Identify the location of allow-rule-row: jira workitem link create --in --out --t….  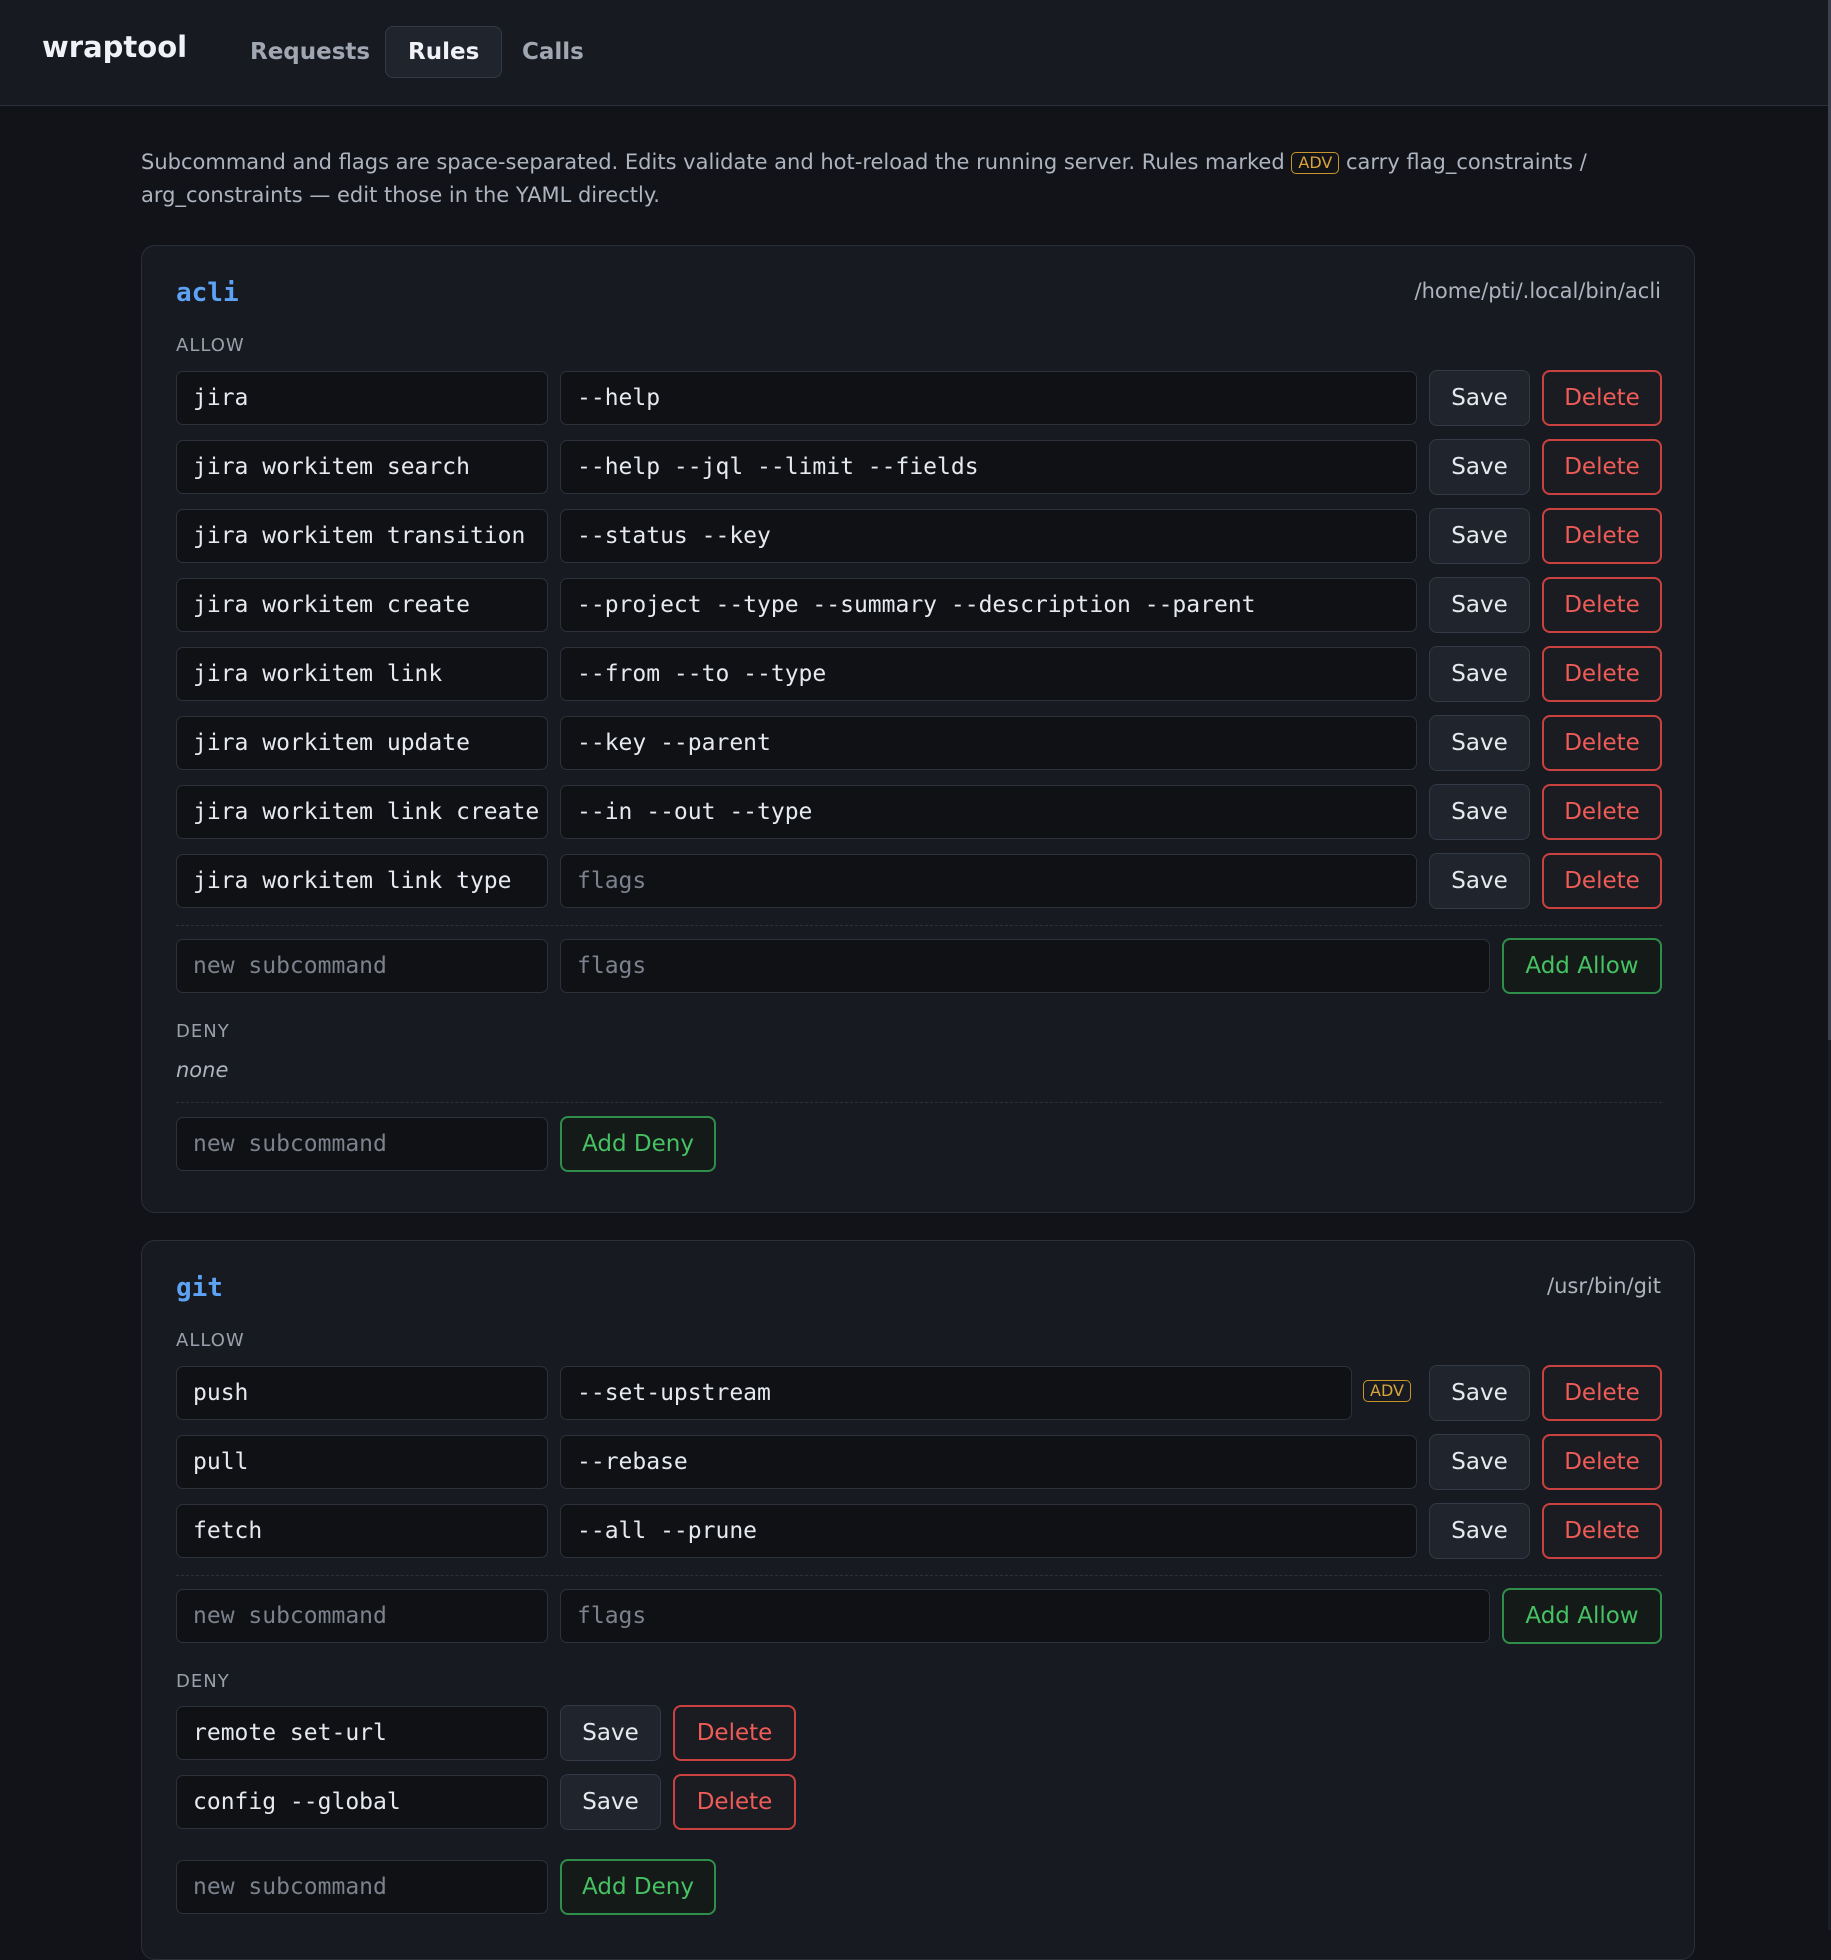
(919, 812).